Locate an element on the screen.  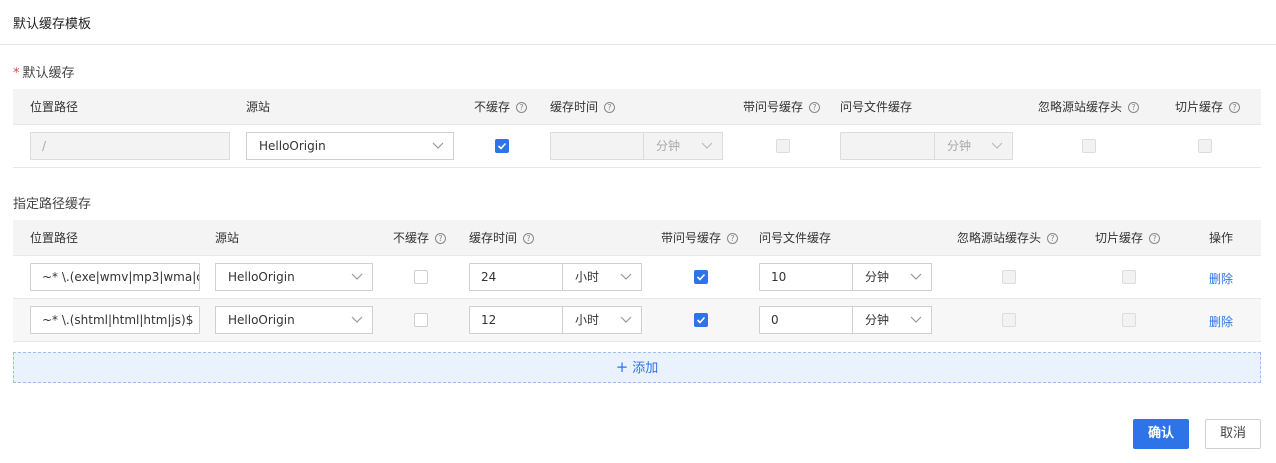
add-row-button: + 添加 is located at coordinates (637, 367).